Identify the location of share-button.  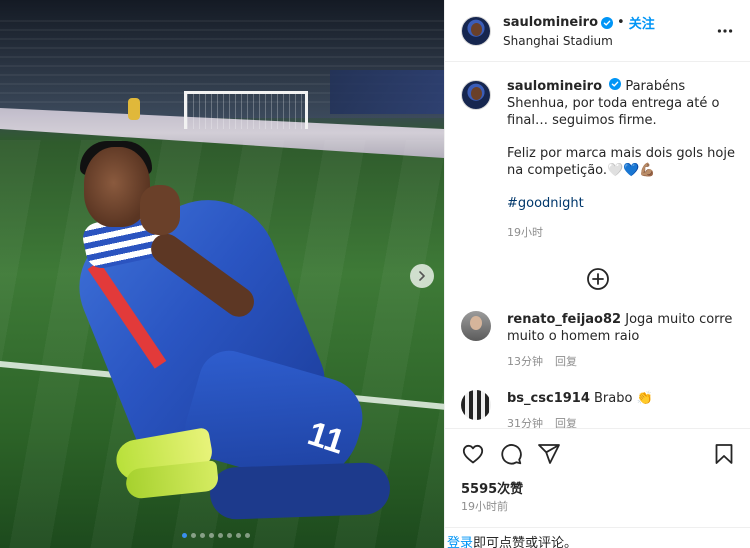
(549, 454).